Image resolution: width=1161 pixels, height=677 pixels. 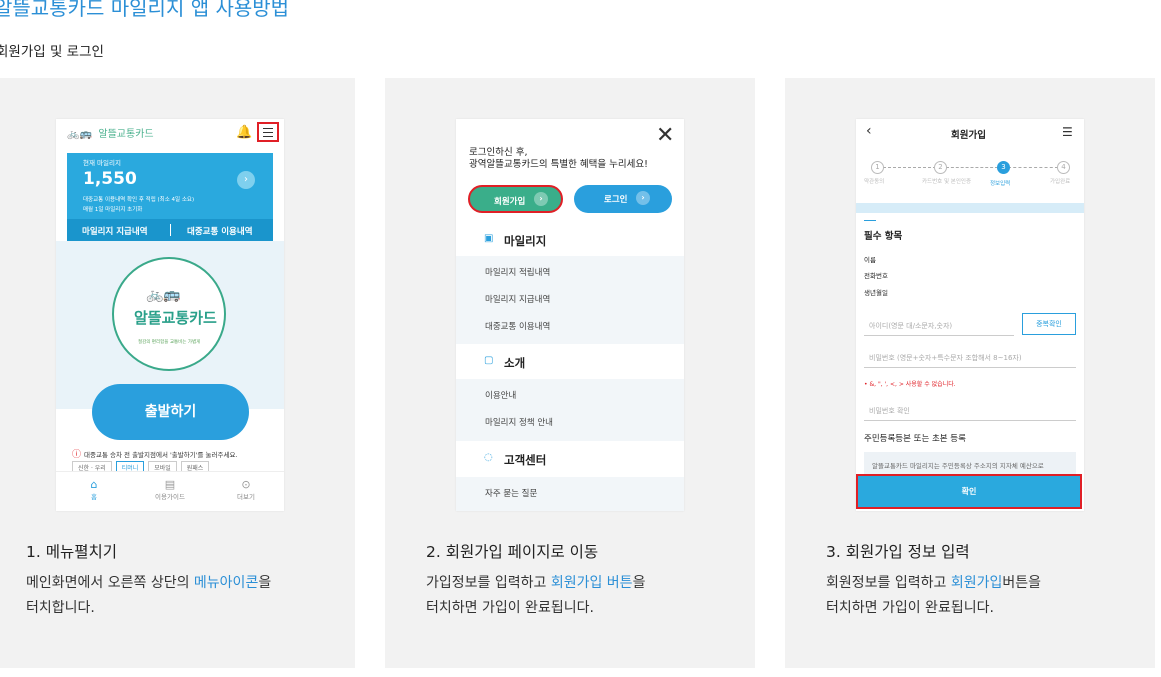 What do you see at coordinates (1060, 182) in the screenshot?
I see `step-label: 가입완료` at bounding box center [1060, 182].